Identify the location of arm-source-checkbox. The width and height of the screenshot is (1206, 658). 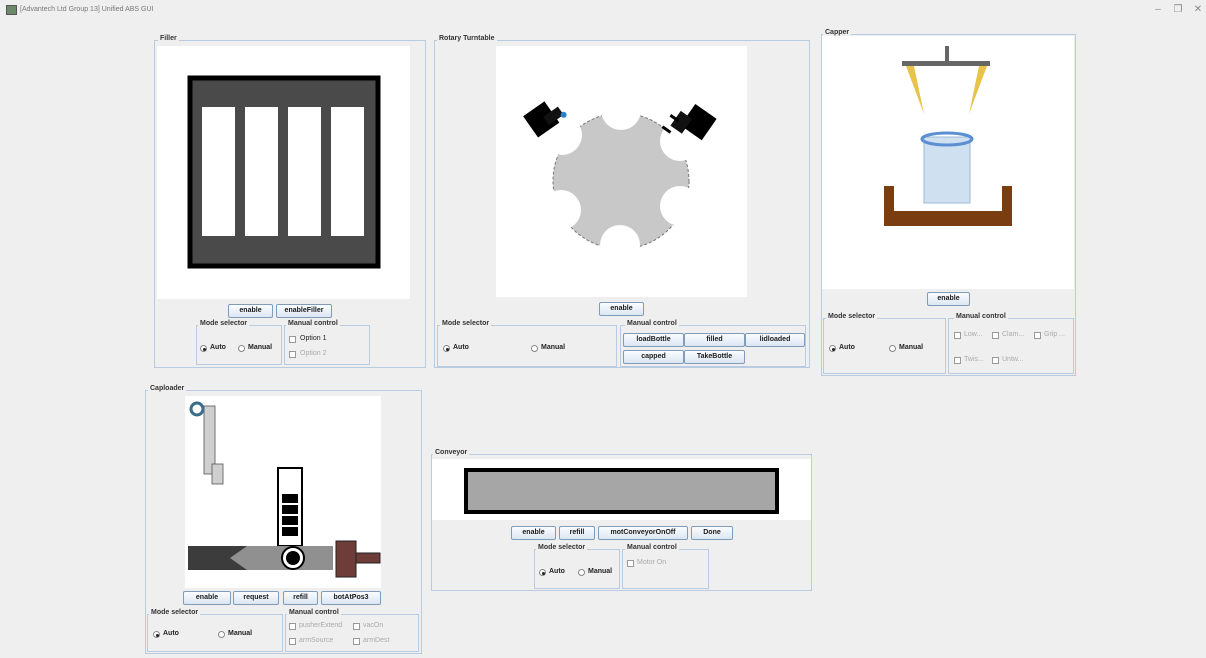
(292, 641).